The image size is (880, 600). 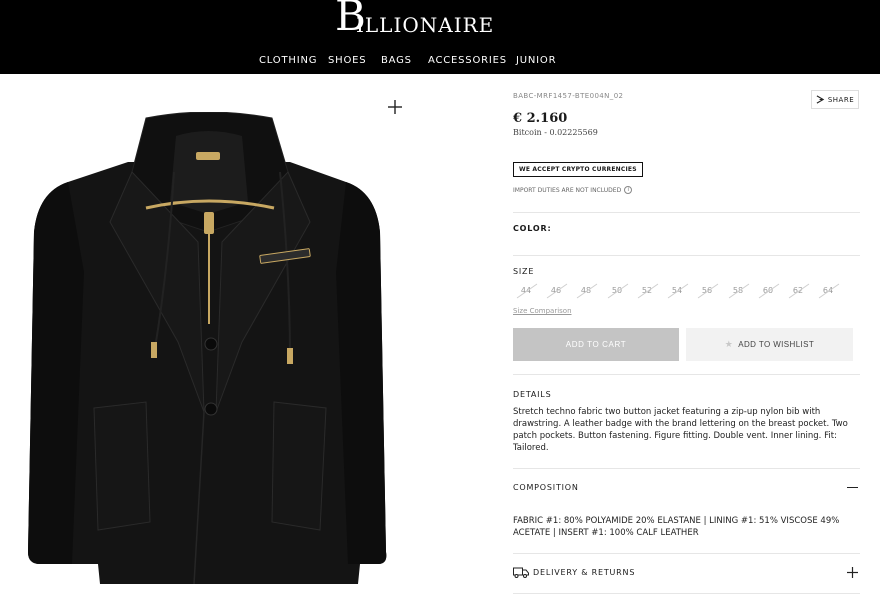 I want to click on expand-plus-icon, so click(x=852, y=572).